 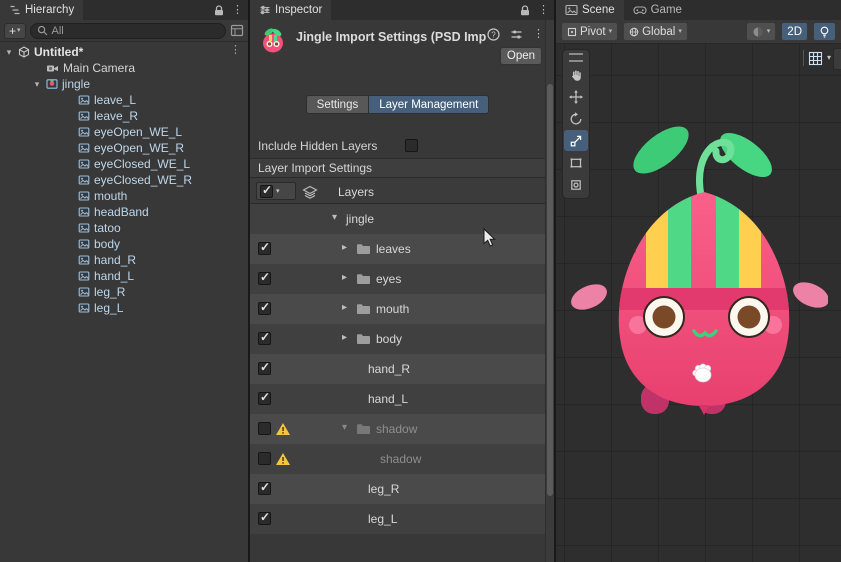 What do you see at coordinates (429, 104) in the screenshot?
I see `tab-layer-management: Layer Management` at bounding box center [429, 104].